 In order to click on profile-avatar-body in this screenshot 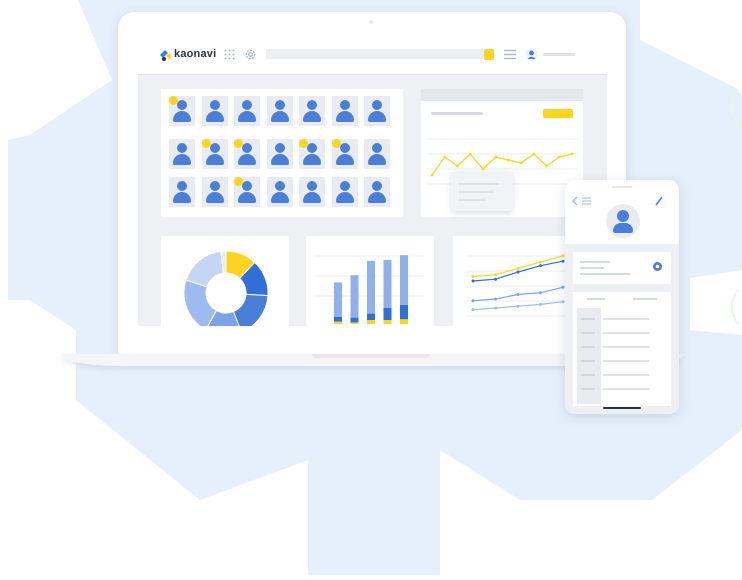, I will do `click(623, 228)`.